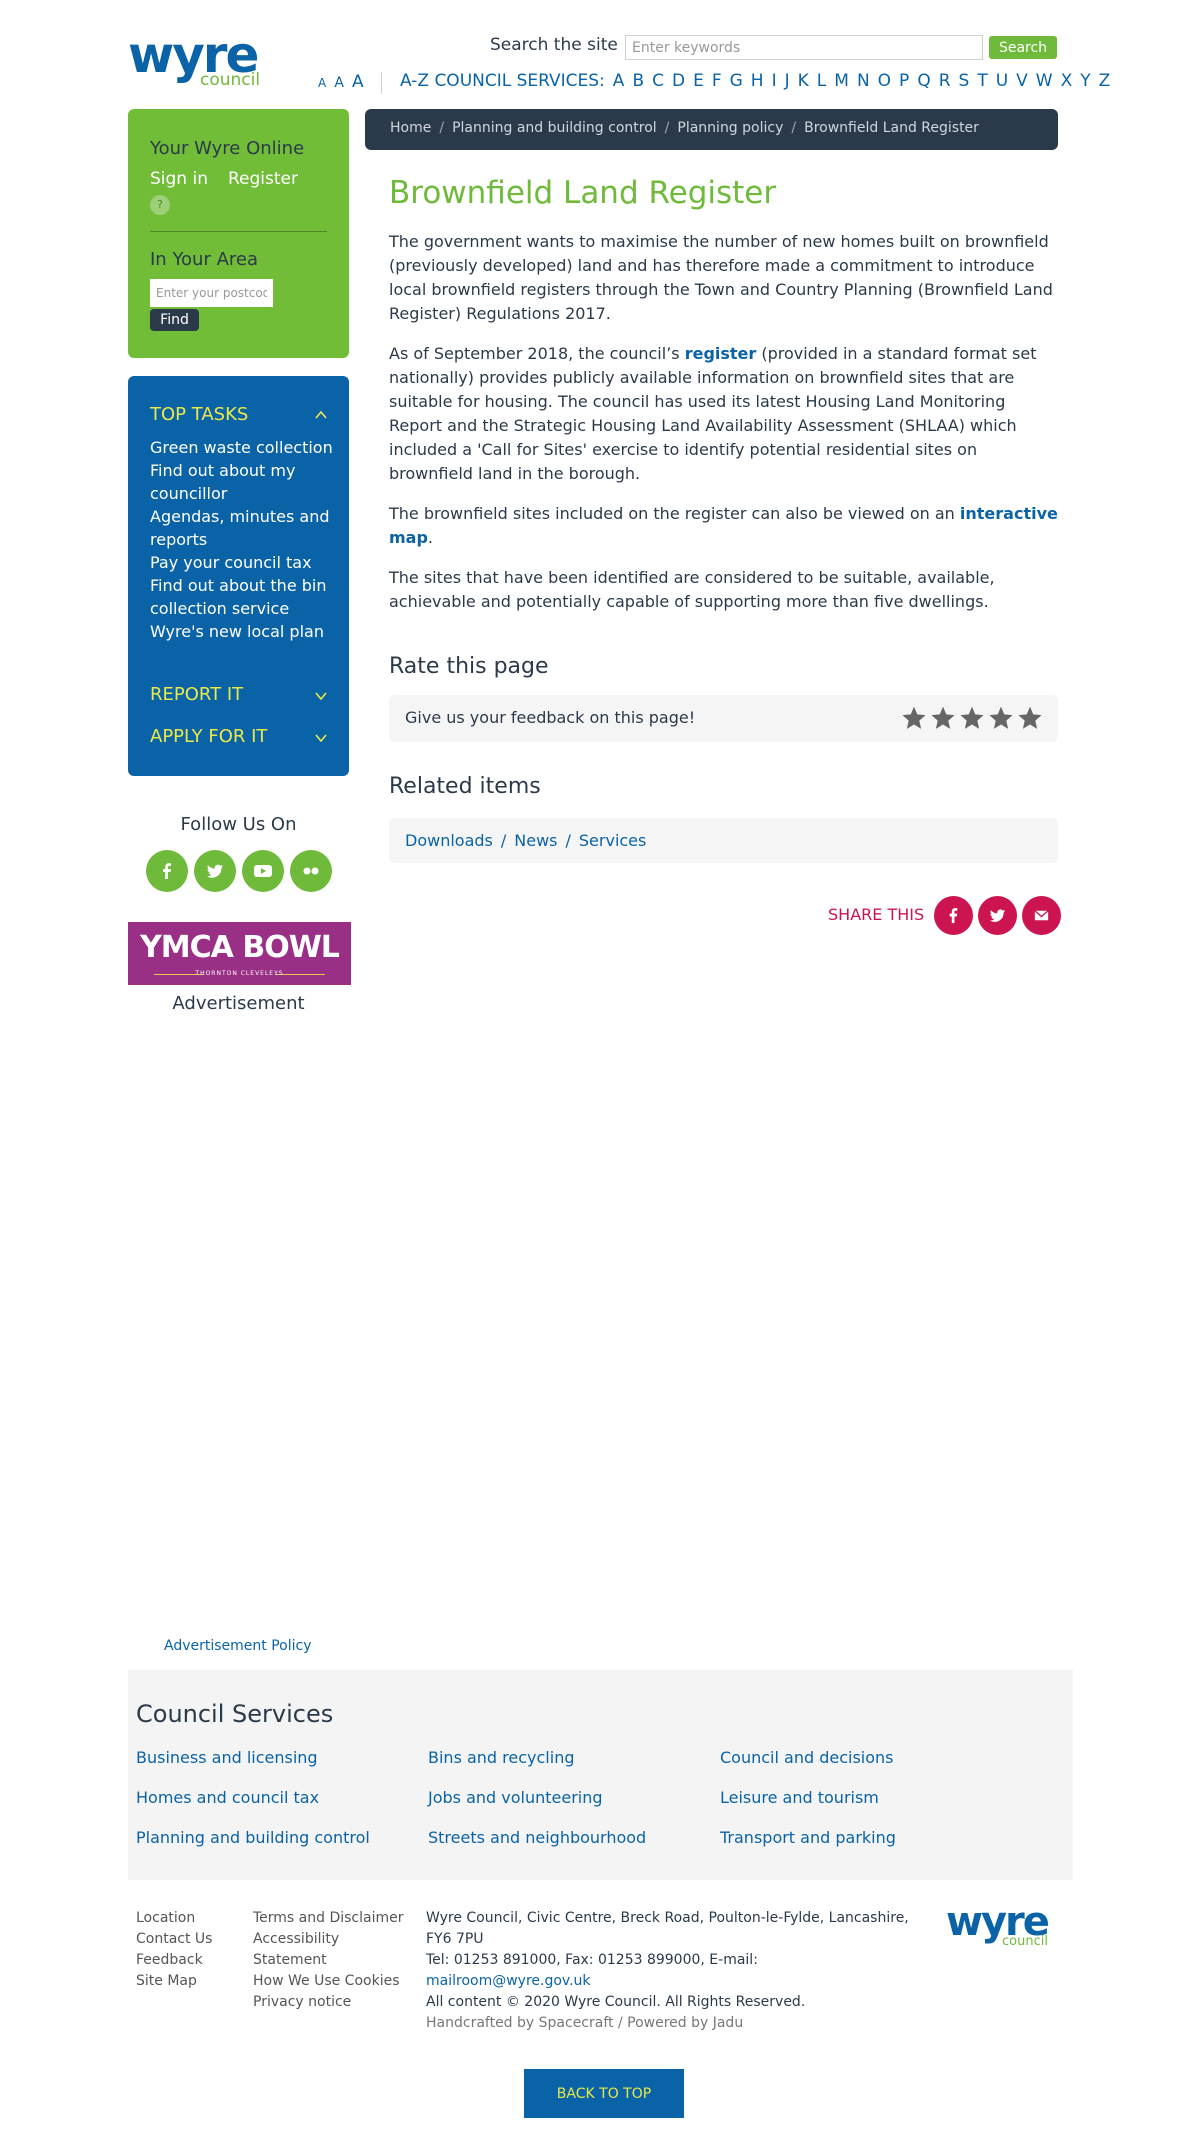 The image size is (1200, 2132). Describe the element at coordinates (945, 81) in the screenshot. I see `az-letter-link: R` at that location.